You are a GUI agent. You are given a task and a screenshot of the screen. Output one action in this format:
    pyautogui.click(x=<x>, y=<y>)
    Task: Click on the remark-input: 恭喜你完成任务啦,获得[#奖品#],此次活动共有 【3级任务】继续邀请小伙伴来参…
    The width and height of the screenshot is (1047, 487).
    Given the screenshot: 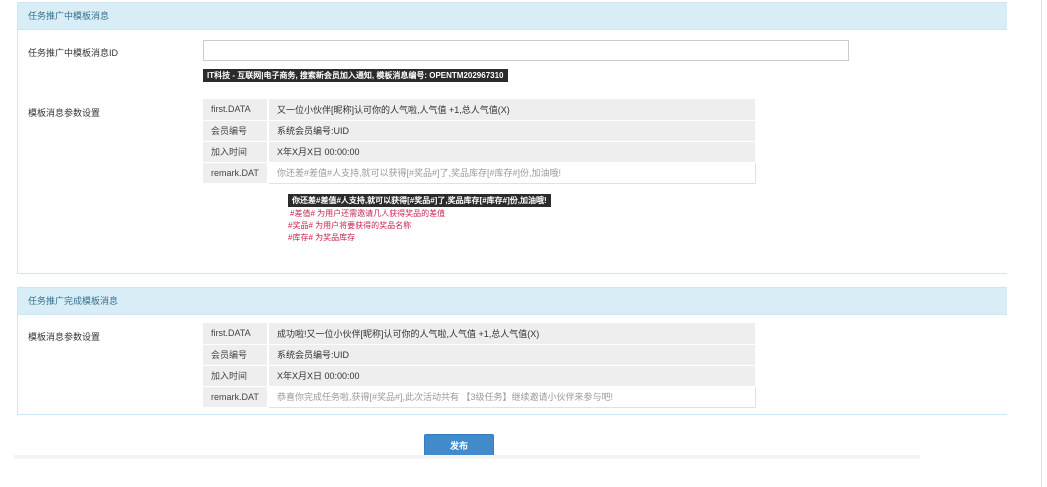 What is the action you would take?
    pyautogui.click(x=511, y=396)
    